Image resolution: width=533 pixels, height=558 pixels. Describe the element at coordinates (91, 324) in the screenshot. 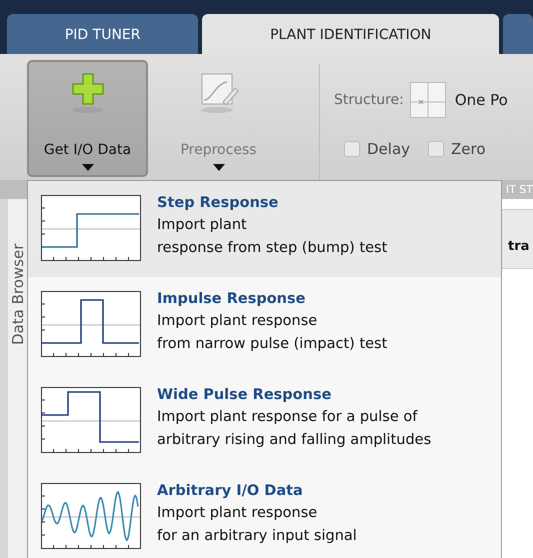

I see `impulse-plot-icon` at that location.